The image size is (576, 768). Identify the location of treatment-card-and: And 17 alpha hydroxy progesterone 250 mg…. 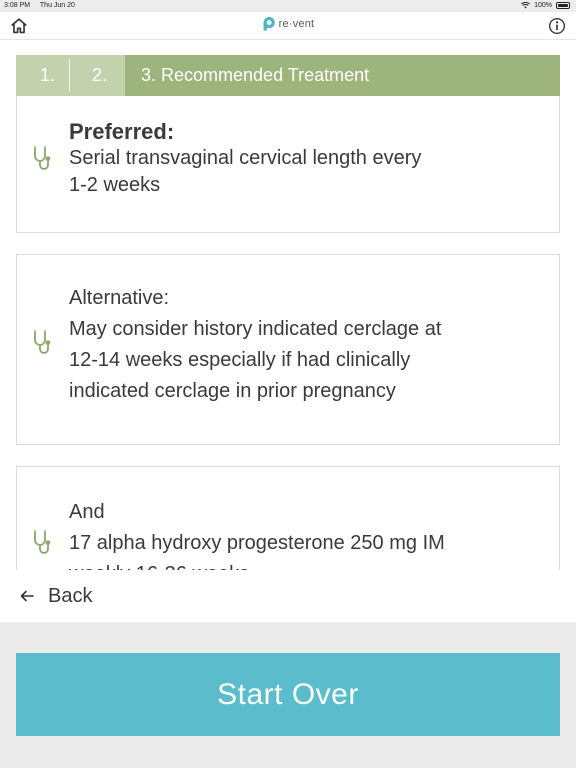
(288, 518).